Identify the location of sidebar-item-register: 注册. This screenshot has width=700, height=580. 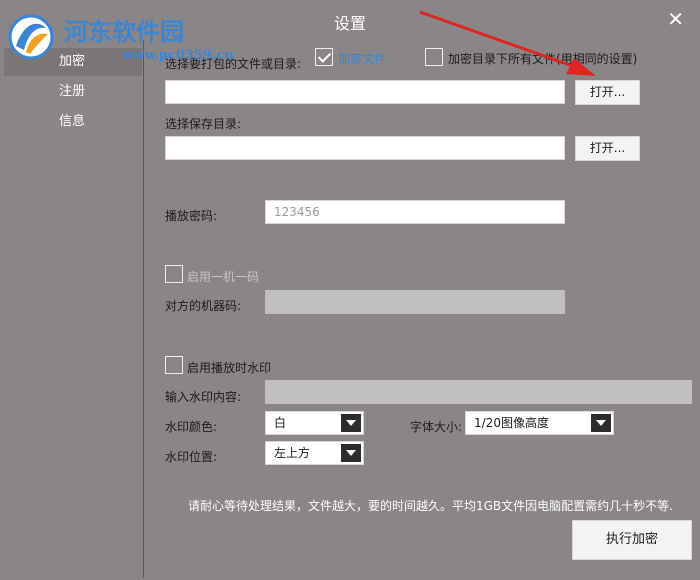
(71, 92).